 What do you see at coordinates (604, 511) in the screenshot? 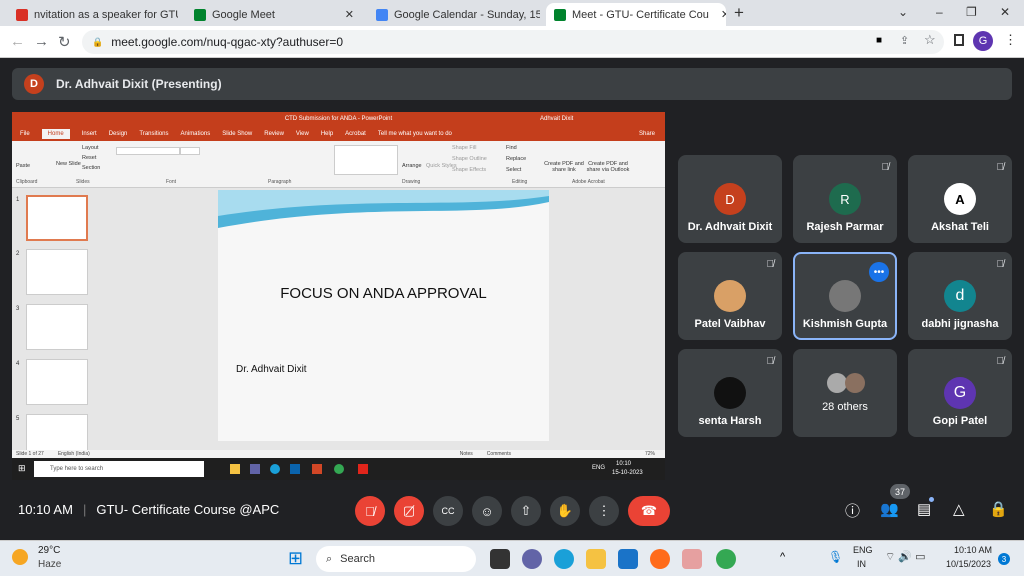
I see `more-options-button: ⋮` at bounding box center [604, 511].